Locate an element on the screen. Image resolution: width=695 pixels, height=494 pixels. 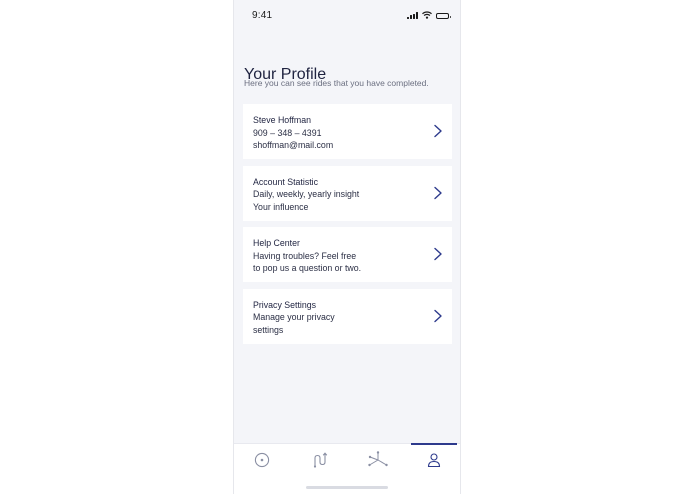
card-description: Manage your privacy is located at coordinates (294, 317).